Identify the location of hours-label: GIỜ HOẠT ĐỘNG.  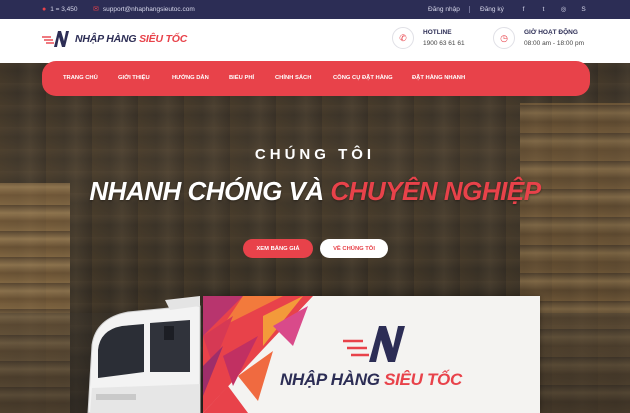
(551, 32).